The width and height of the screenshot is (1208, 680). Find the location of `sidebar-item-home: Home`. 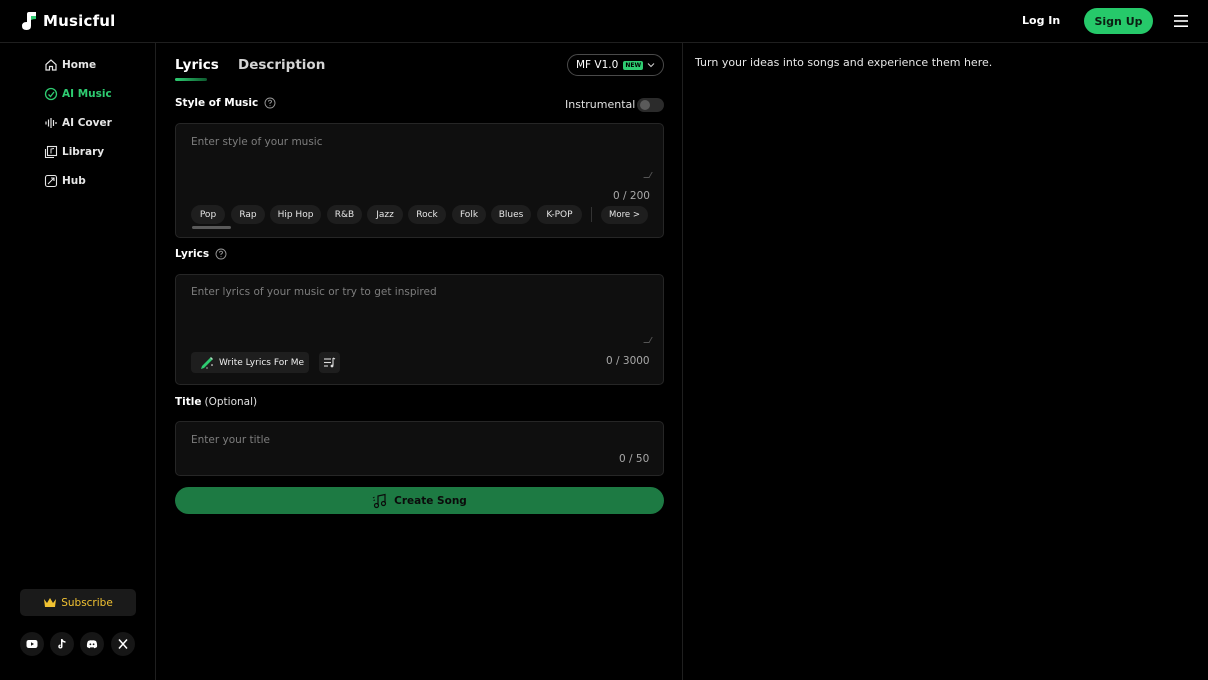

sidebar-item-home: Home is located at coordinates (70, 65).